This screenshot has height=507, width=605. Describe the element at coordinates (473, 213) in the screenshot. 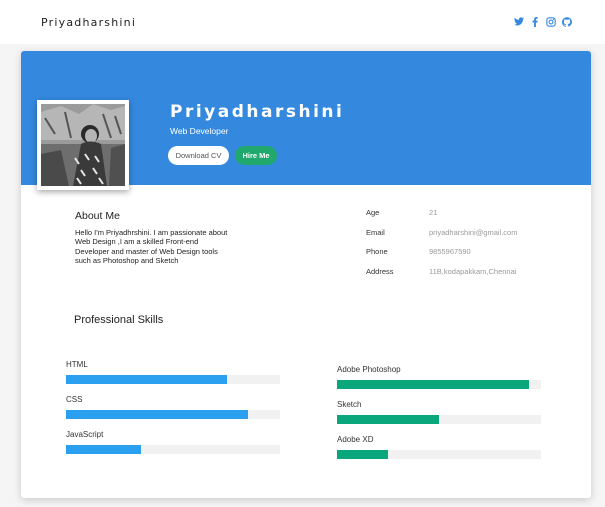

I see `info-row-age: Age 21` at that location.